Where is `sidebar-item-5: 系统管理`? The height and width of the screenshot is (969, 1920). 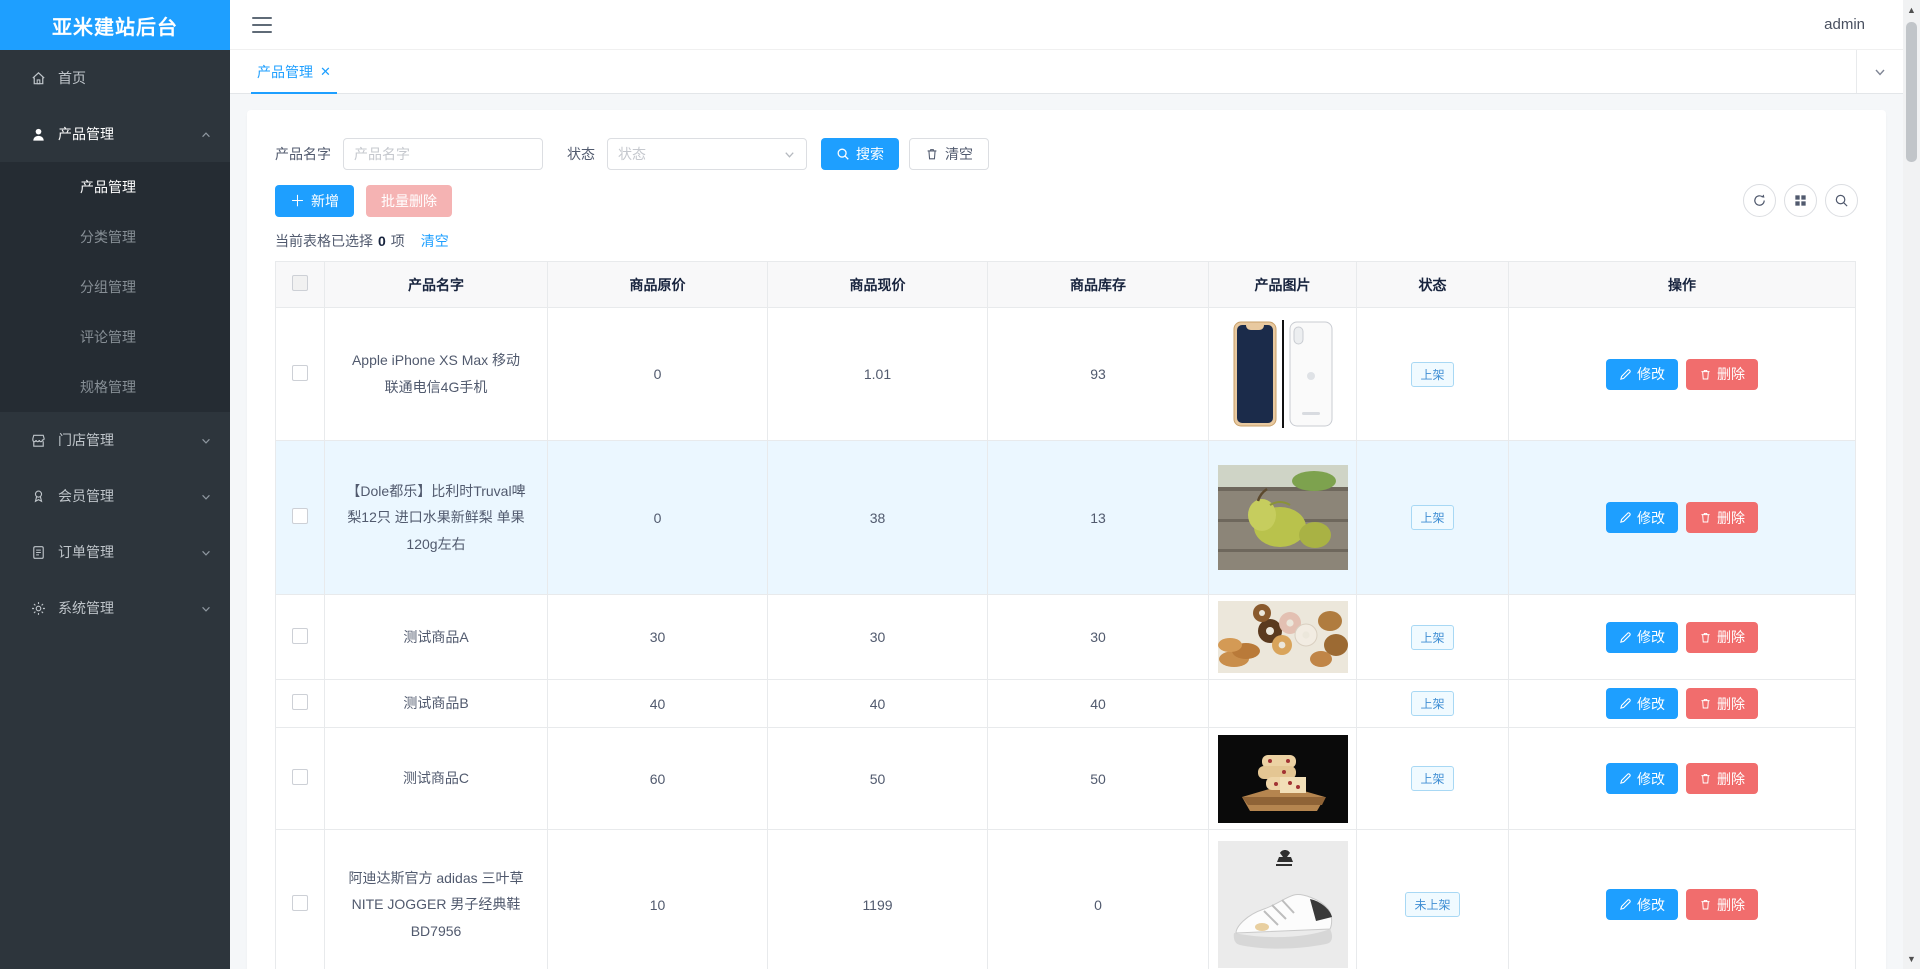
sidebar-item-5: 系统管理 is located at coordinates (115, 608).